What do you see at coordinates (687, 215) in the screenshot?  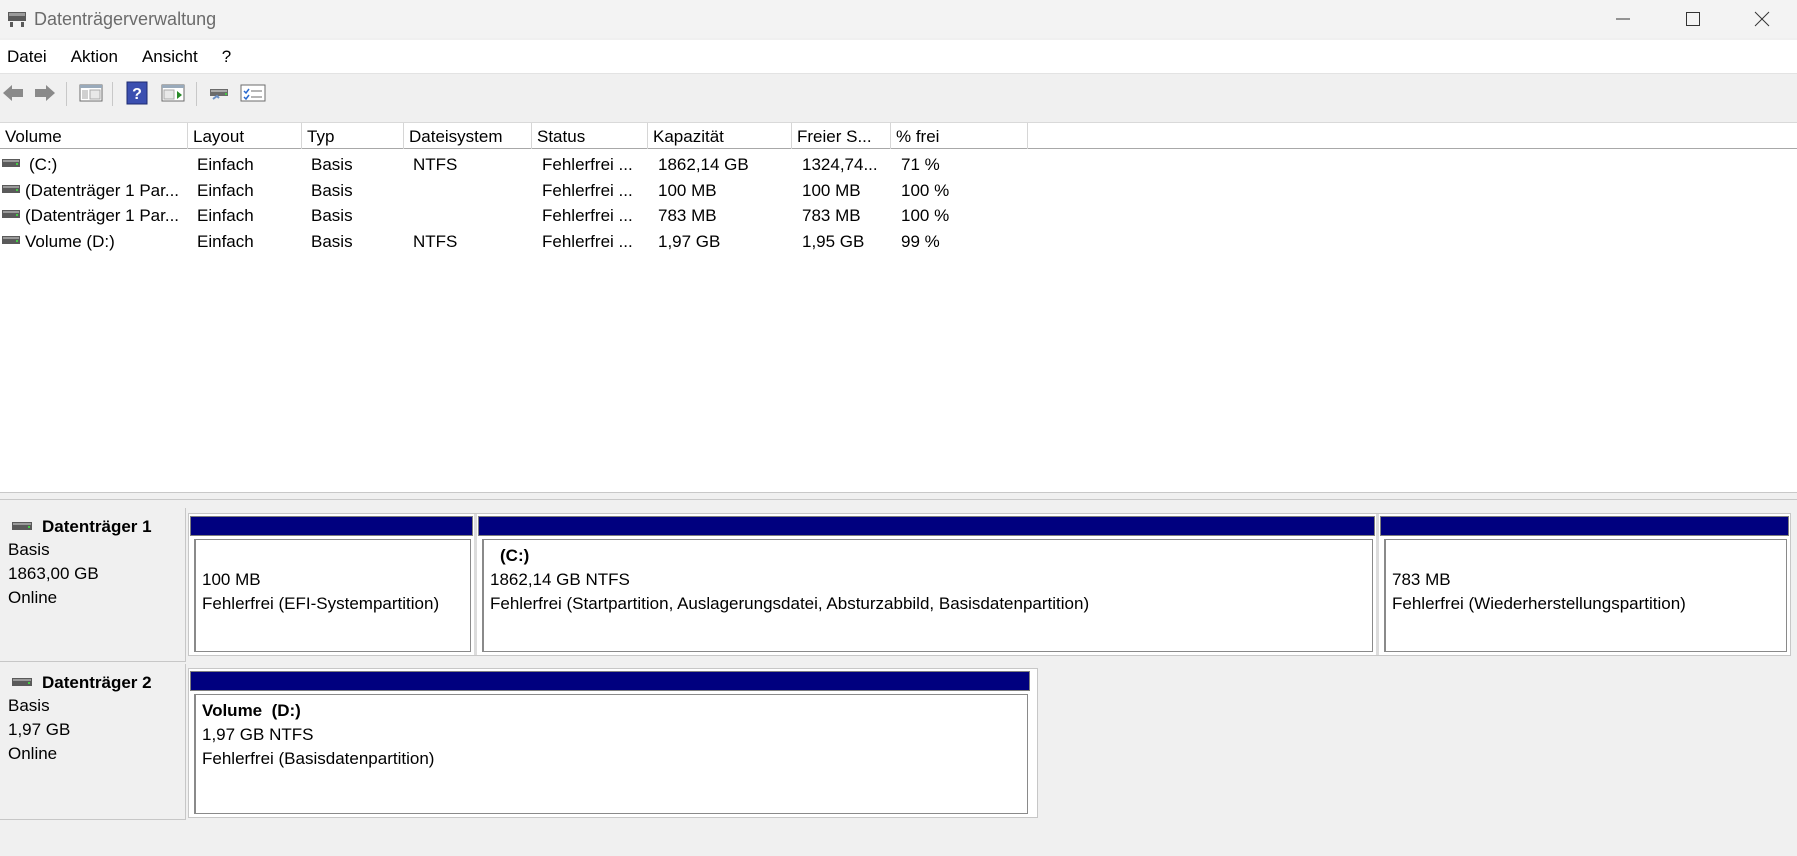 I see `cell-kapazitaet: 783 MB` at bounding box center [687, 215].